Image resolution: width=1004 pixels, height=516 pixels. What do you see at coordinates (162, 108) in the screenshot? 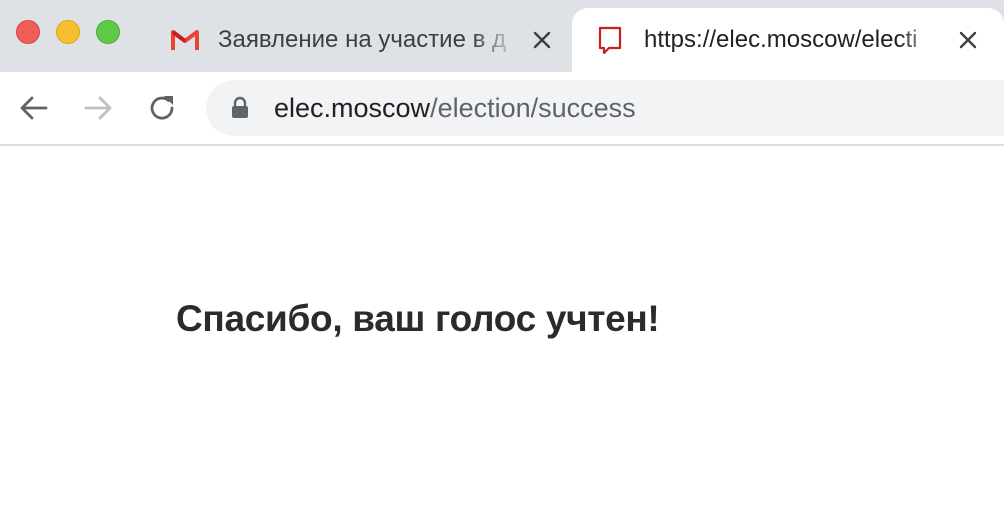
I see `reload-icon` at bounding box center [162, 108].